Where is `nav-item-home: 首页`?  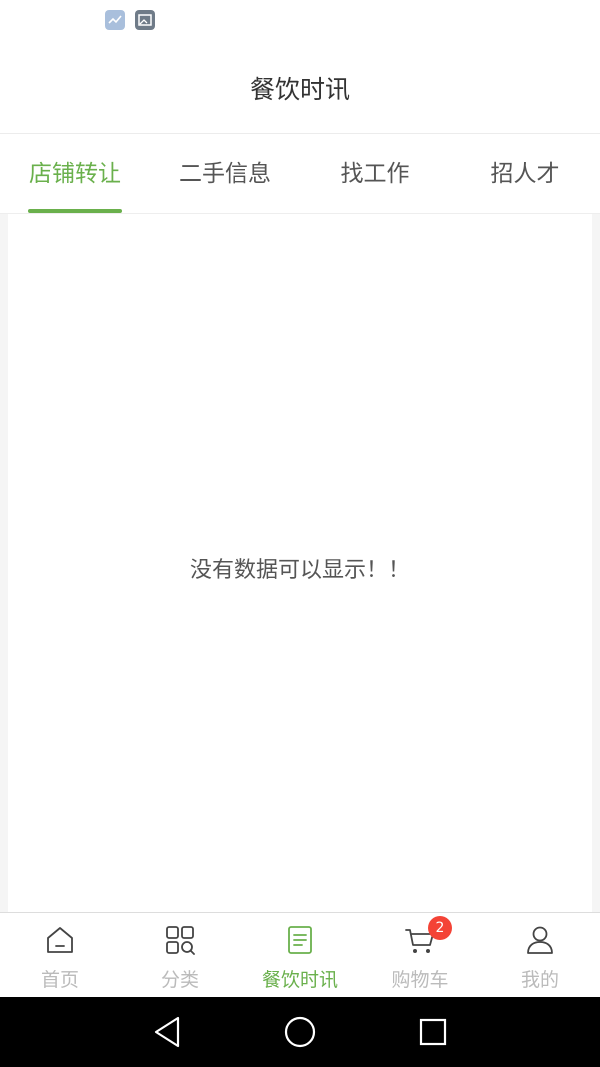
nav-item-home: 首页 is located at coordinates (60, 955).